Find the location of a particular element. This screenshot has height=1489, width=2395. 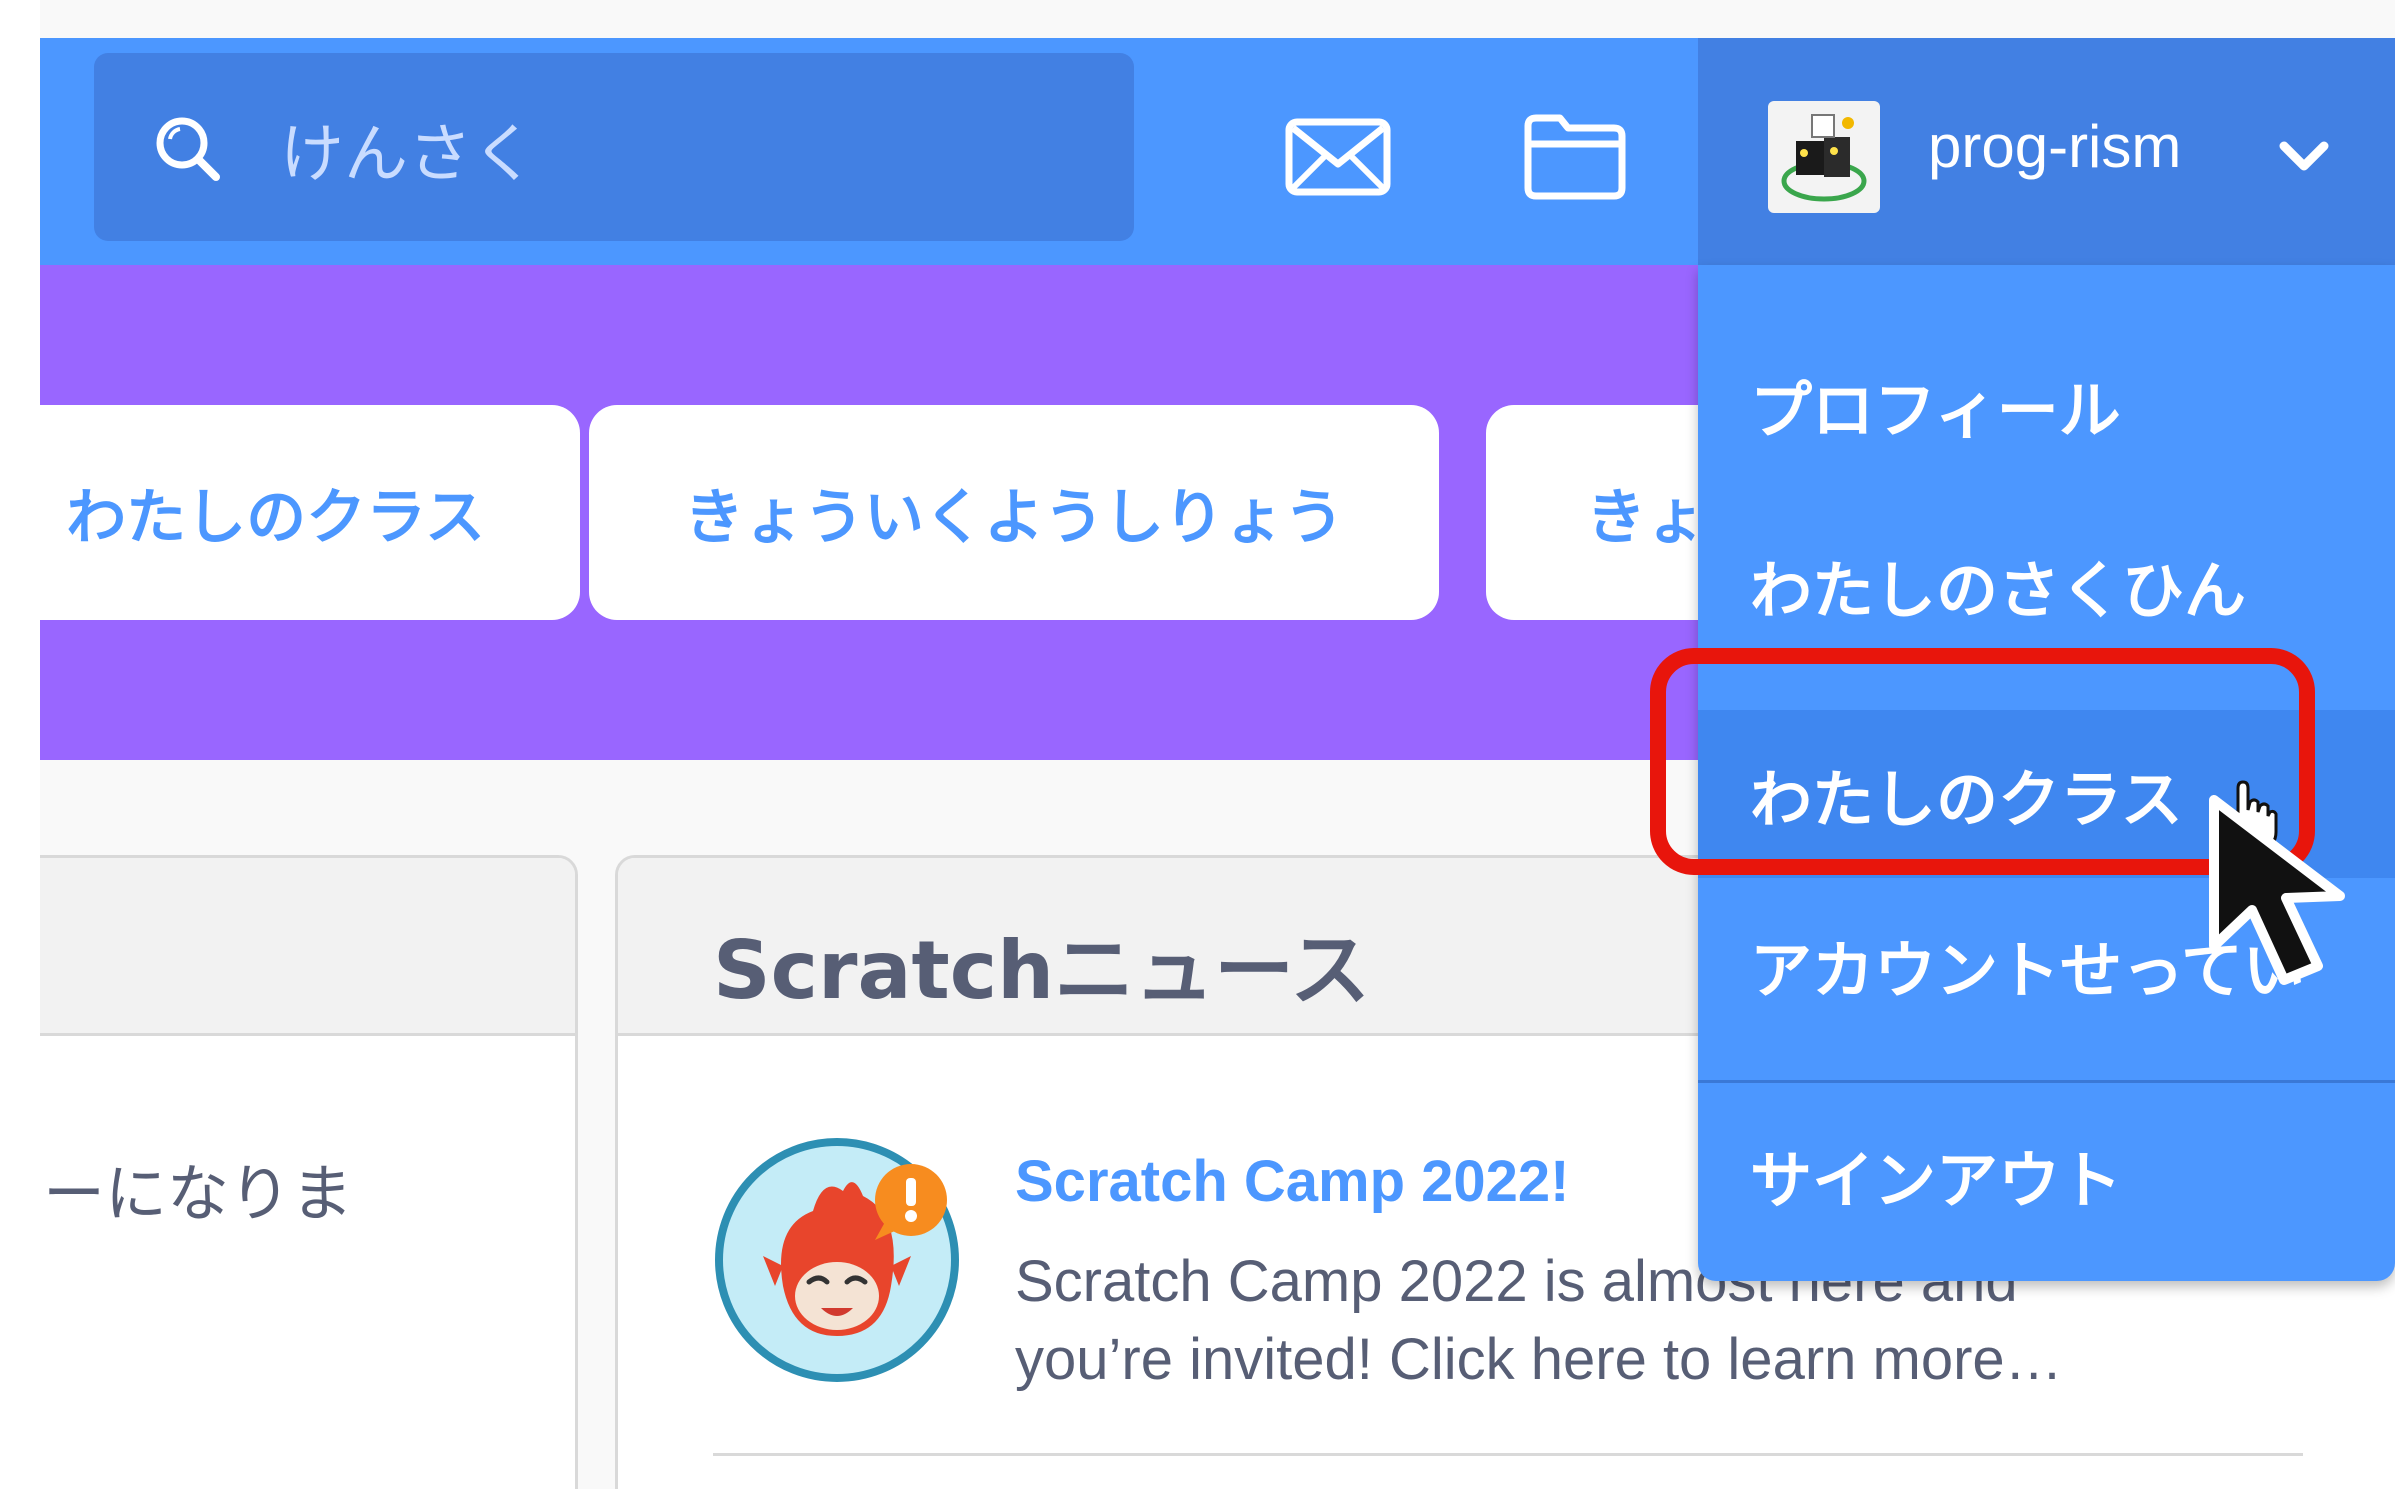

folder-icon is located at coordinates (1575, 153).